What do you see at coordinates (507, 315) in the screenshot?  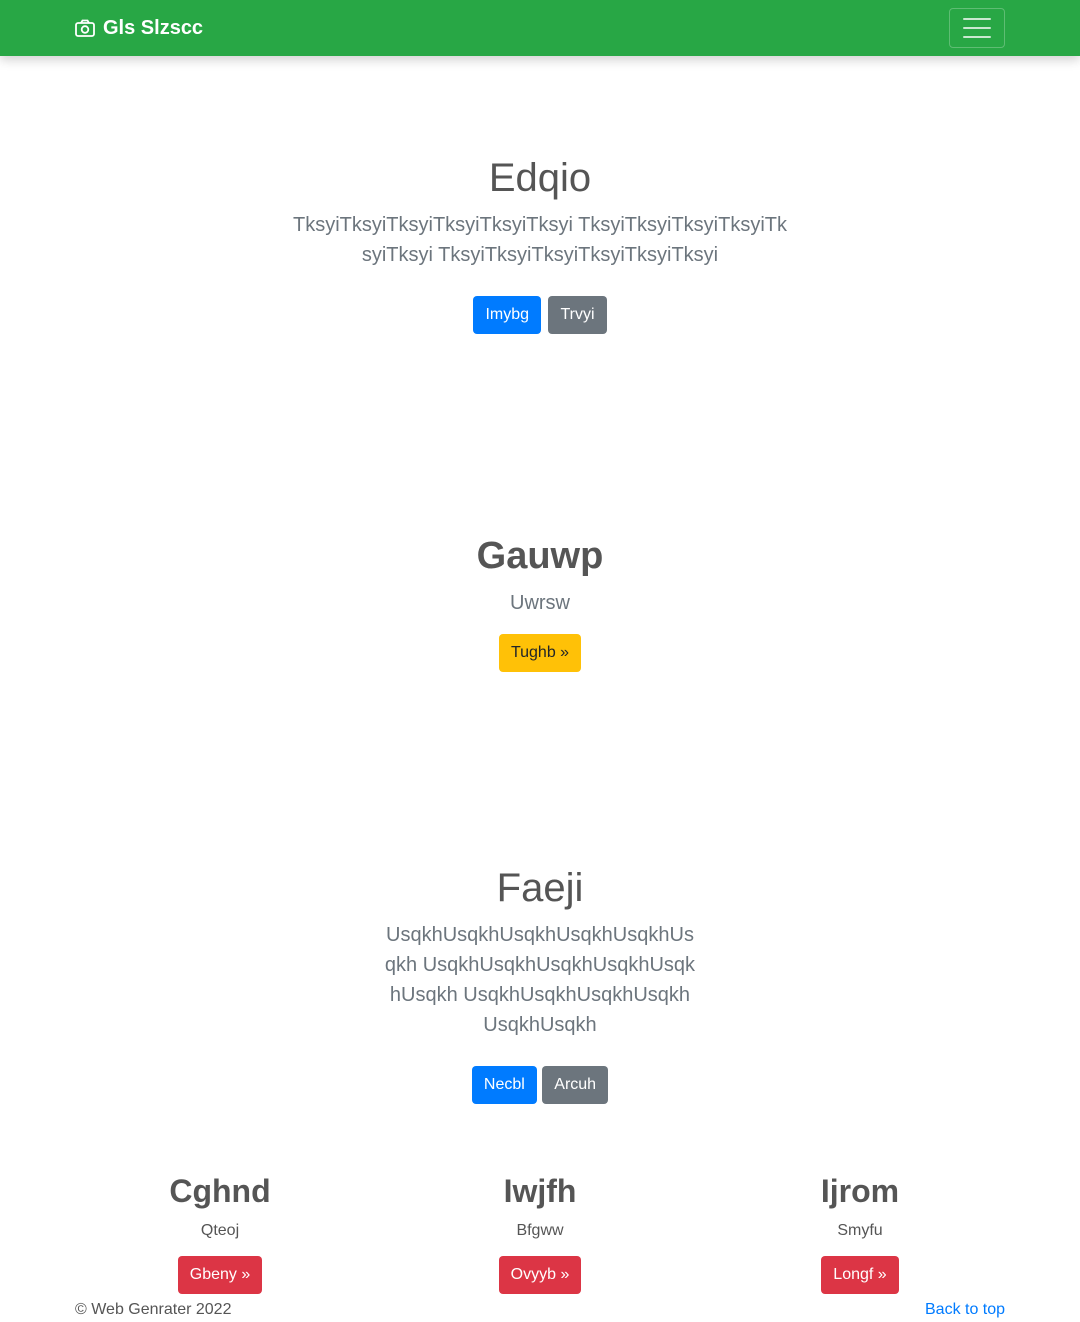 I see `hero-primary-button: Imybg` at bounding box center [507, 315].